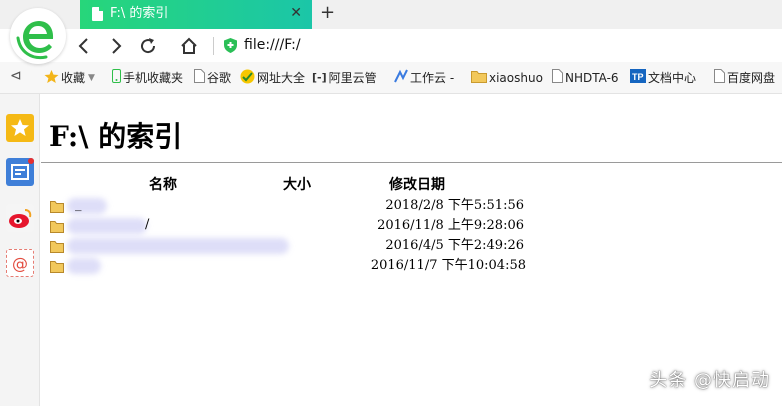 The width and height of the screenshot is (782, 406). Describe the element at coordinates (38, 36) in the screenshot. I see `browser-logo` at that location.